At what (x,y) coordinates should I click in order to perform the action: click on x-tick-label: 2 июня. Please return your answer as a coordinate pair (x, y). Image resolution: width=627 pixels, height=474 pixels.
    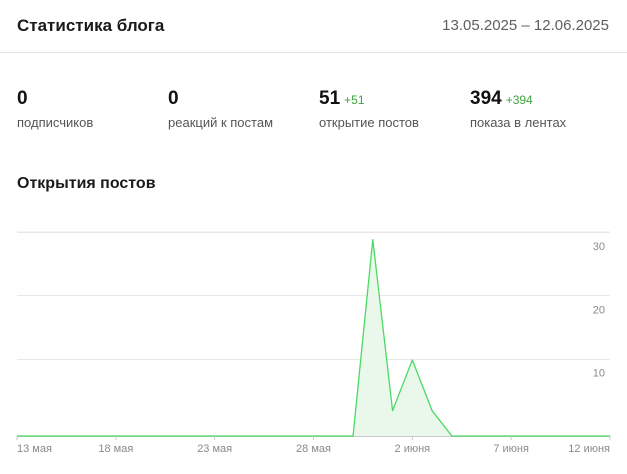
    Looking at the image, I should click on (413, 449).